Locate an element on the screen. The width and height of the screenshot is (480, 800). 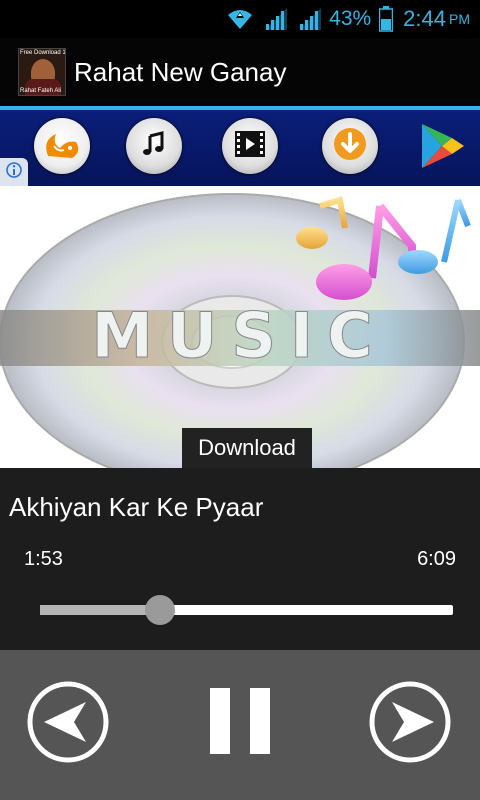
music-note-icon is located at coordinates (154, 146).